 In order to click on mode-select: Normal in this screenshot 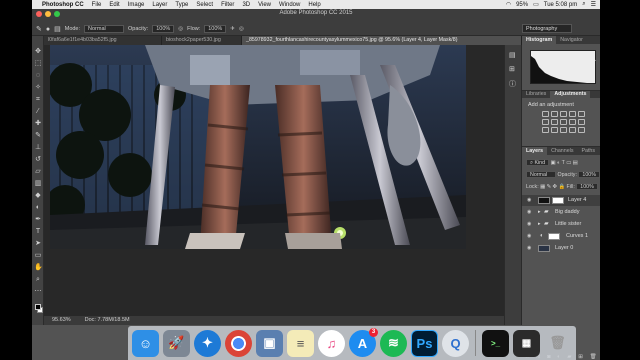, I will do `click(104, 29)`.